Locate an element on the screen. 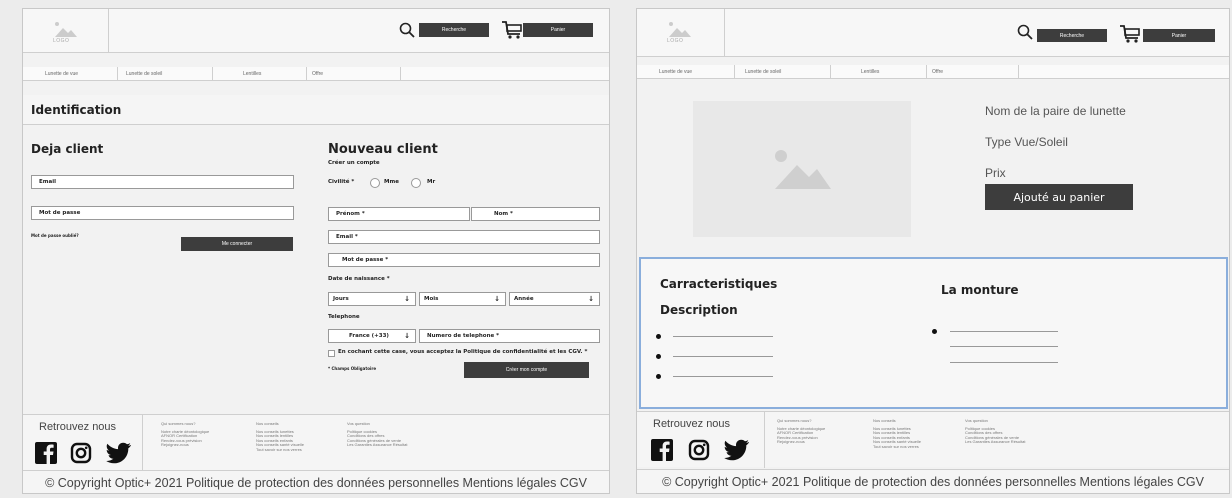 Image resolution: width=1232 pixels, height=498 pixels. description-heading: Description is located at coordinates (699, 310).